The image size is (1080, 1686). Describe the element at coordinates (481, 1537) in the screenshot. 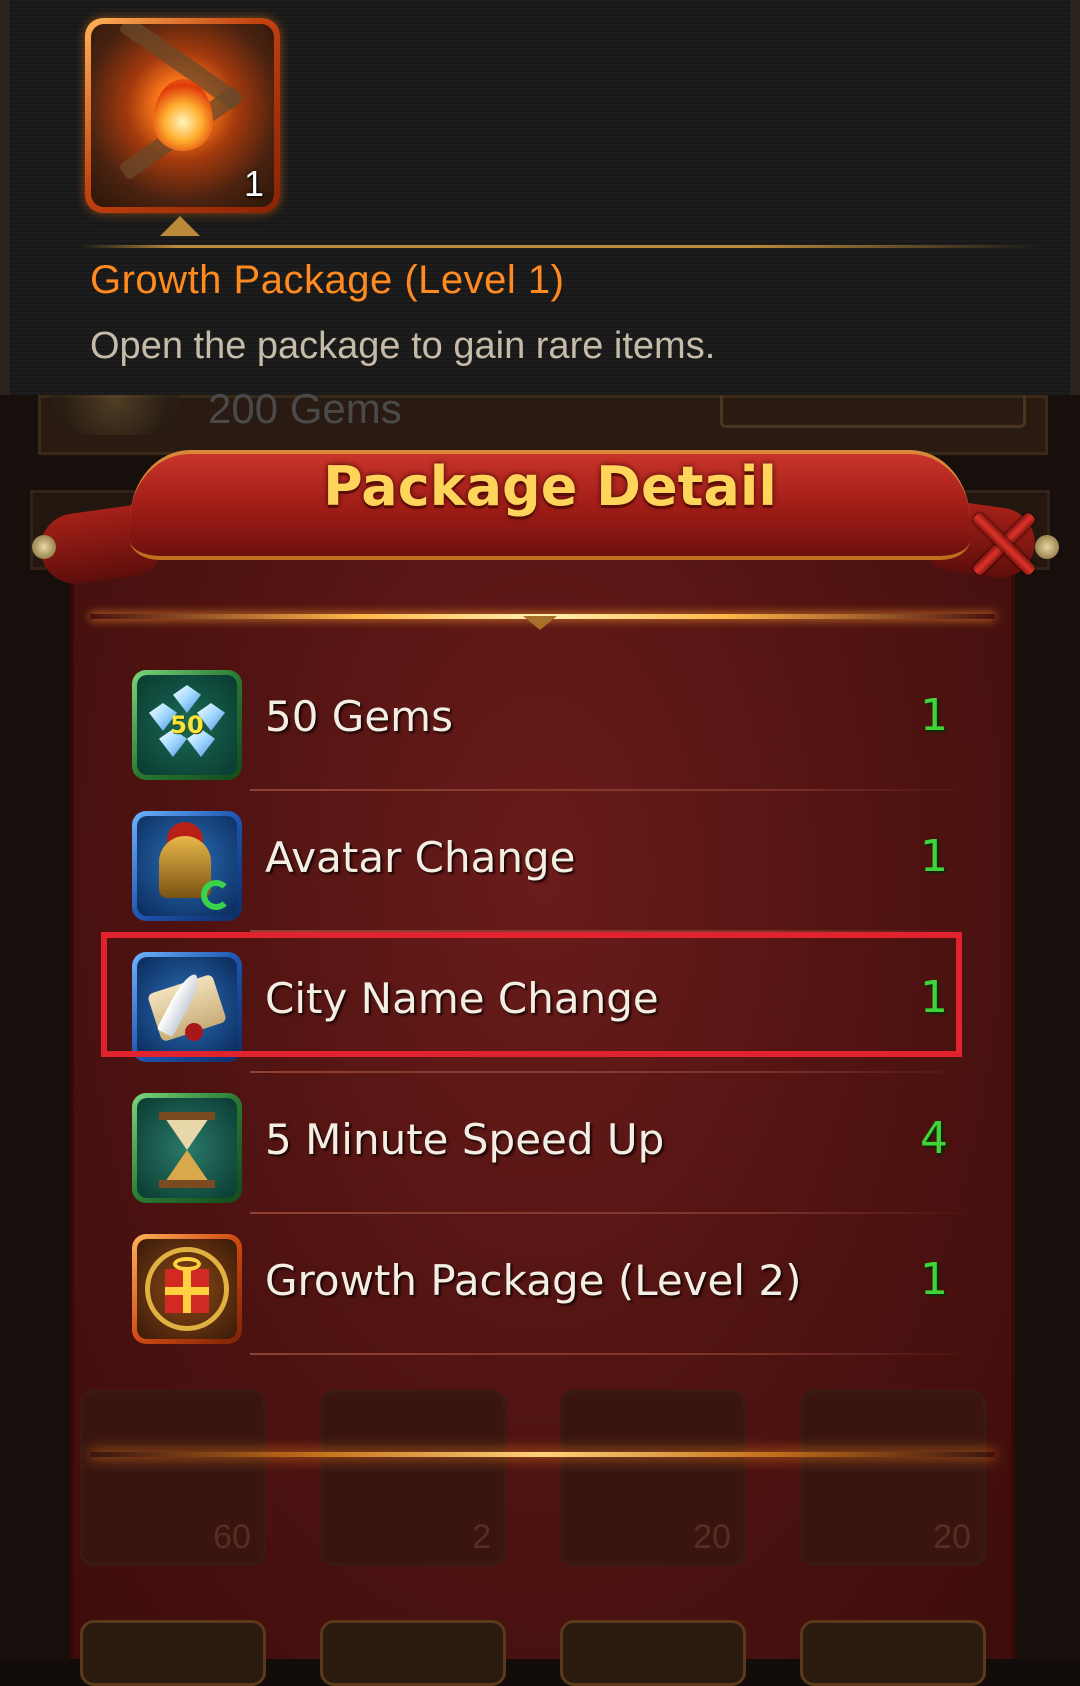

I see `slot-count: 2` at that location.